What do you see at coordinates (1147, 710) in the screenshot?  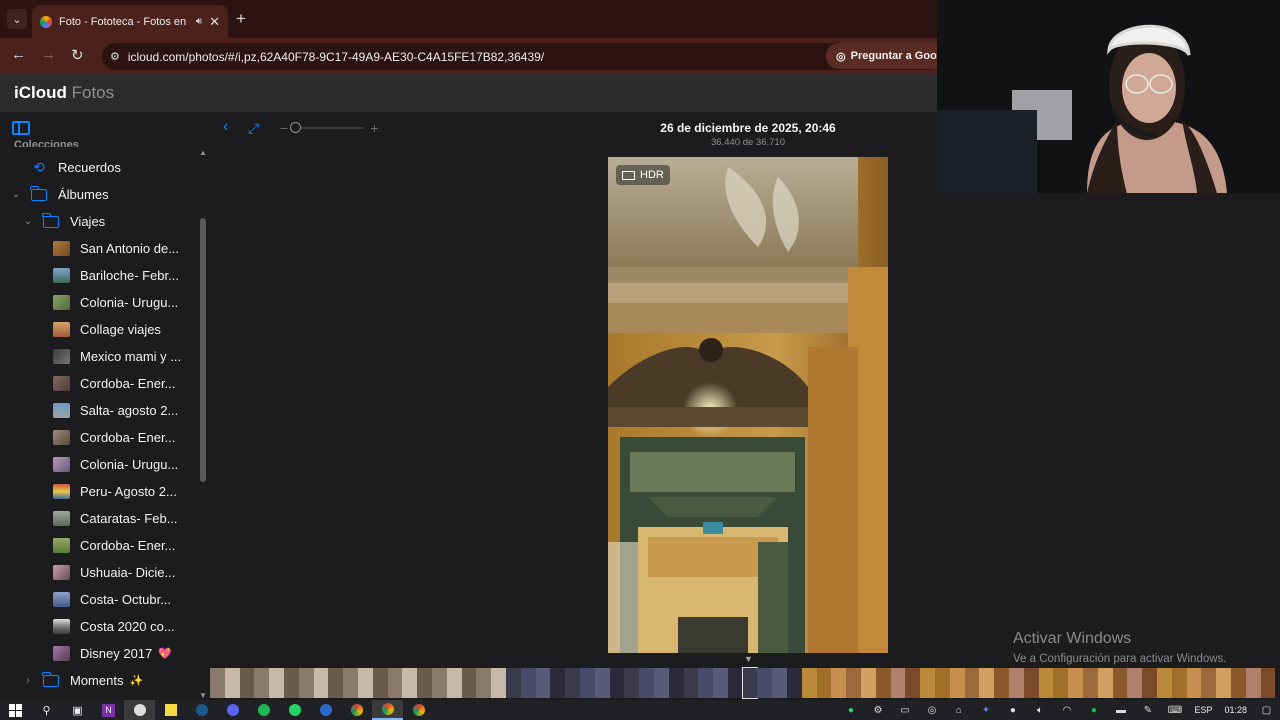 I see `pen-tray-icon: ✎` at bounding box center [1147, 710].